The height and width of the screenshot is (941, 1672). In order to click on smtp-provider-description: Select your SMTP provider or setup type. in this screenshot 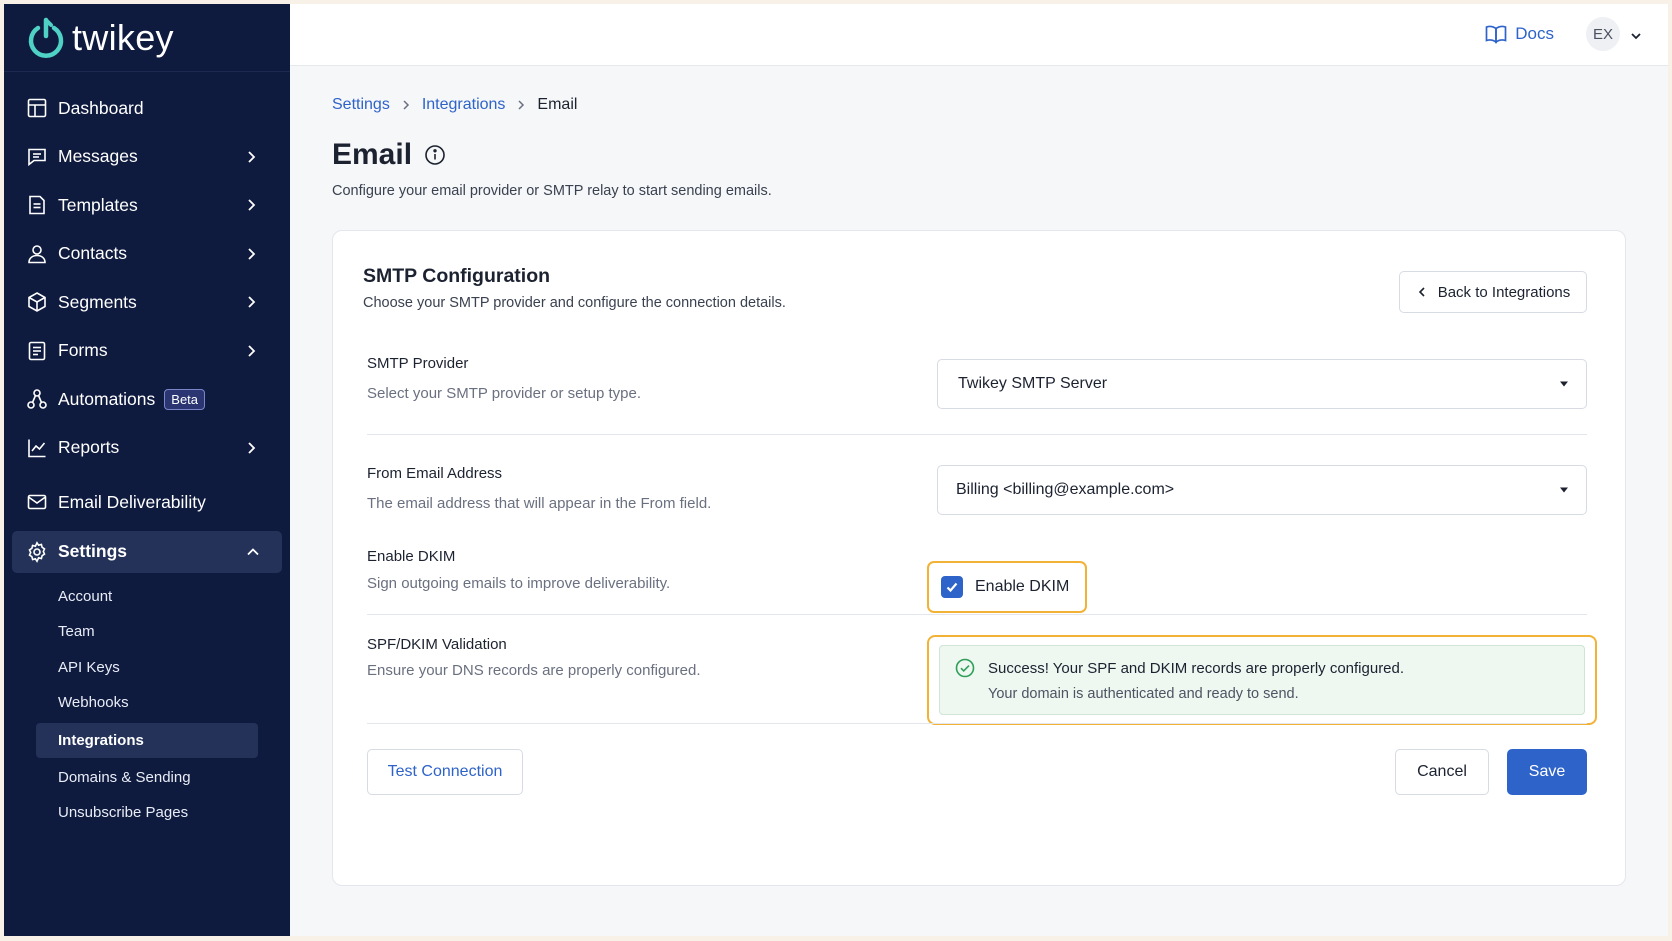, I will do `click(504, 393)`.